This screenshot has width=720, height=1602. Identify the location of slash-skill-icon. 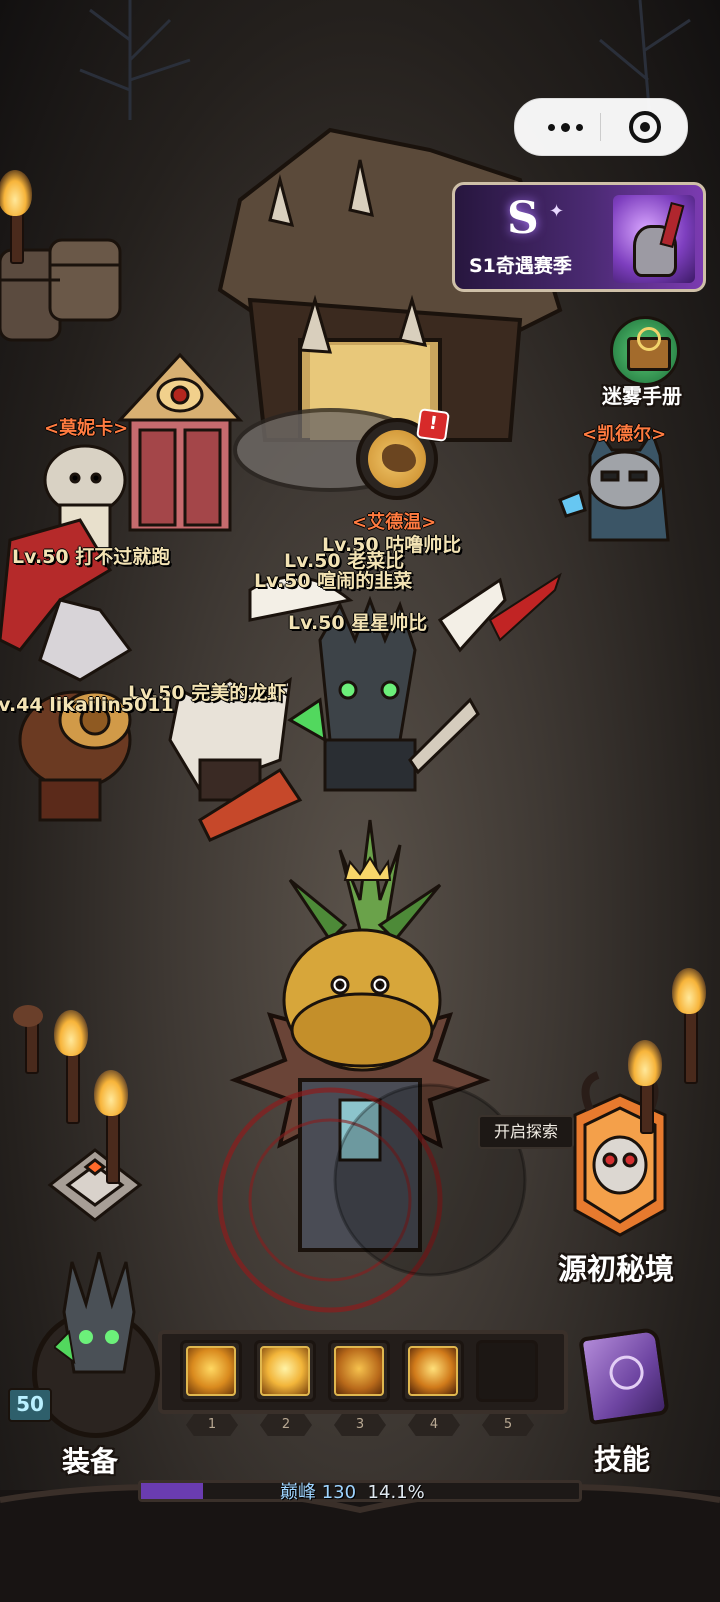
(211, 1371).